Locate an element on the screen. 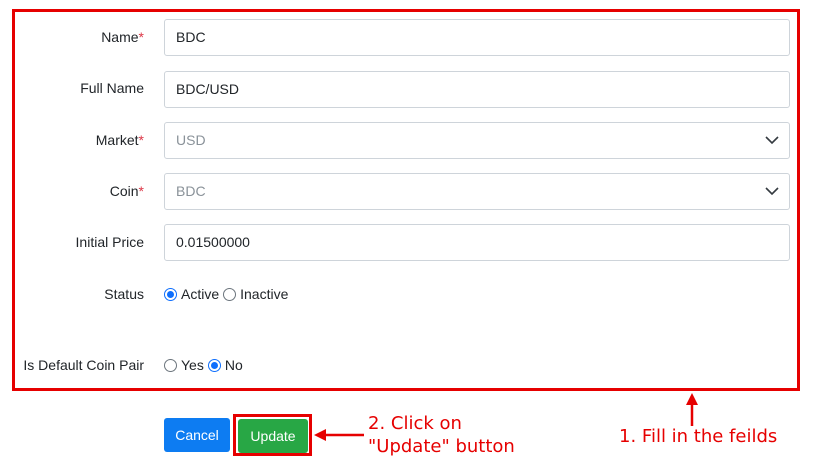  initial-price-input-value: 0.01500000 is located at coordinates (213, 242).